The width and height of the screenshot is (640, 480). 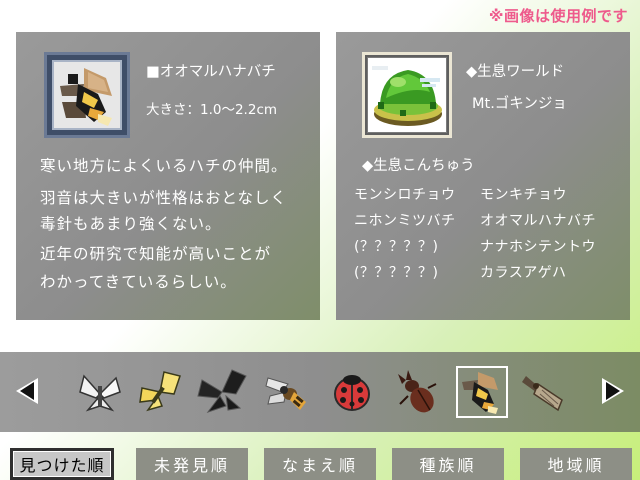 What do you see at coordinates (613, 391) in the screenshot?
I see `next-arrow-icon` at bounding box center [613, 391].